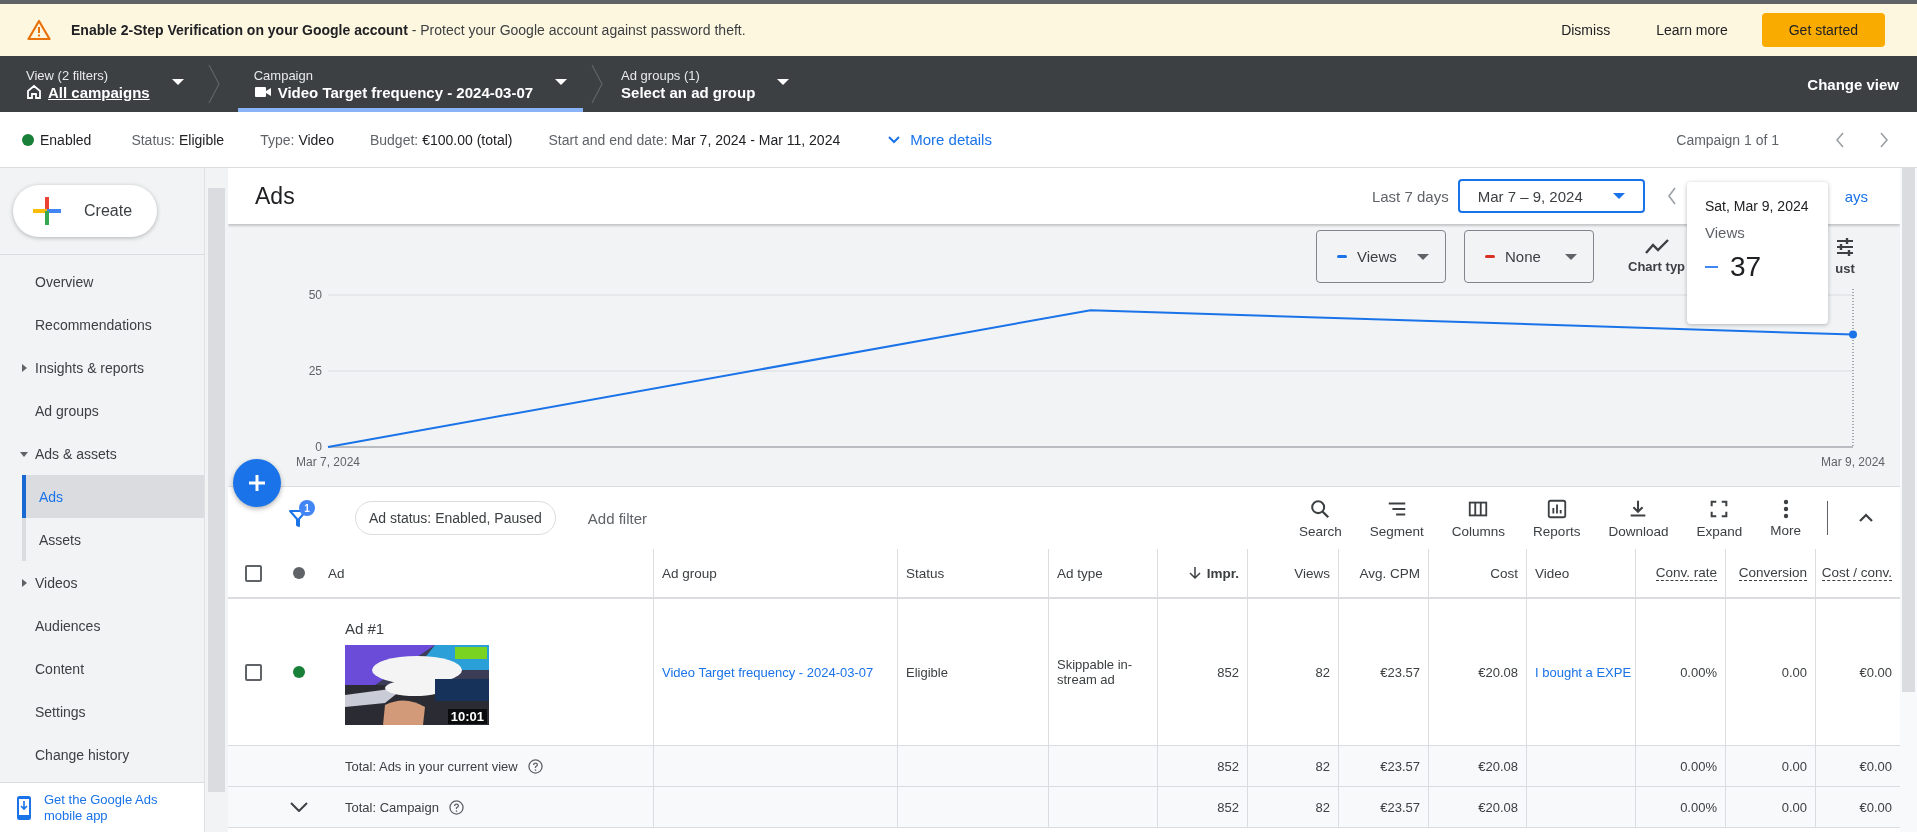  I want to click on change-view-button: Change view, so click(1853, 84).